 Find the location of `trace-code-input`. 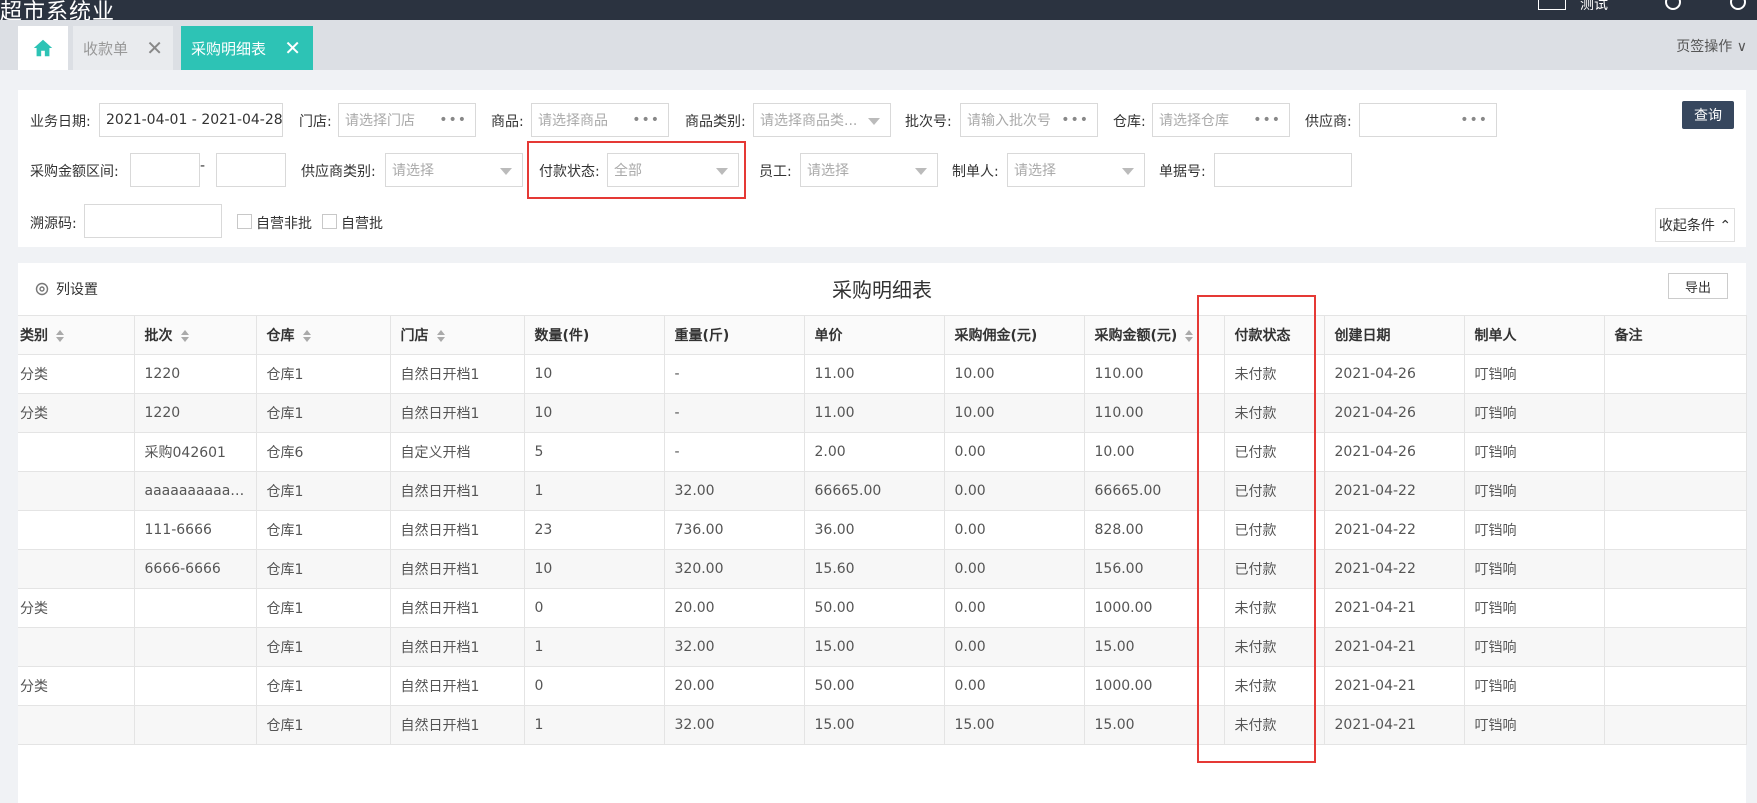

trace-code-input is located at coordinates (153, 221).